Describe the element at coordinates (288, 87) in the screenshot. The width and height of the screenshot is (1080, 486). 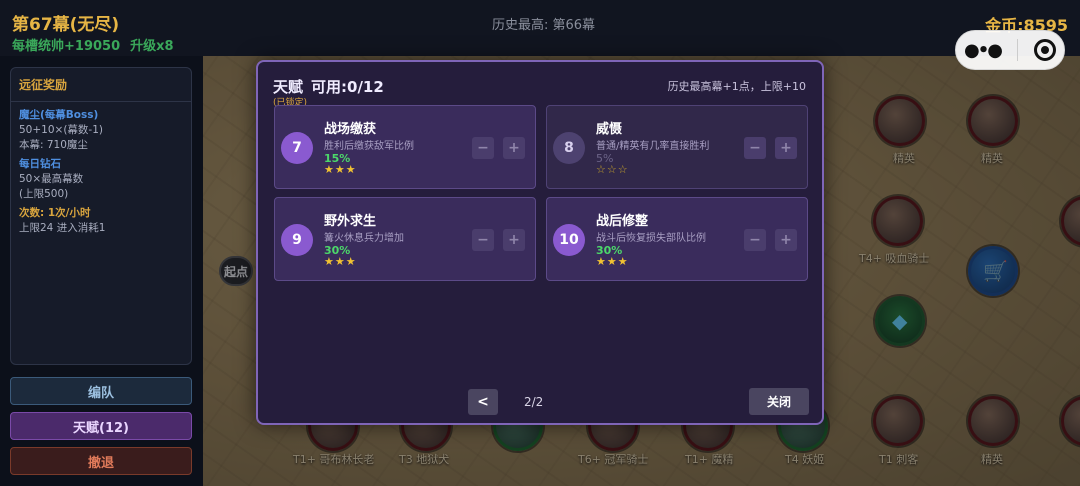
I see `dialog-title-text: 天赋` at that location.